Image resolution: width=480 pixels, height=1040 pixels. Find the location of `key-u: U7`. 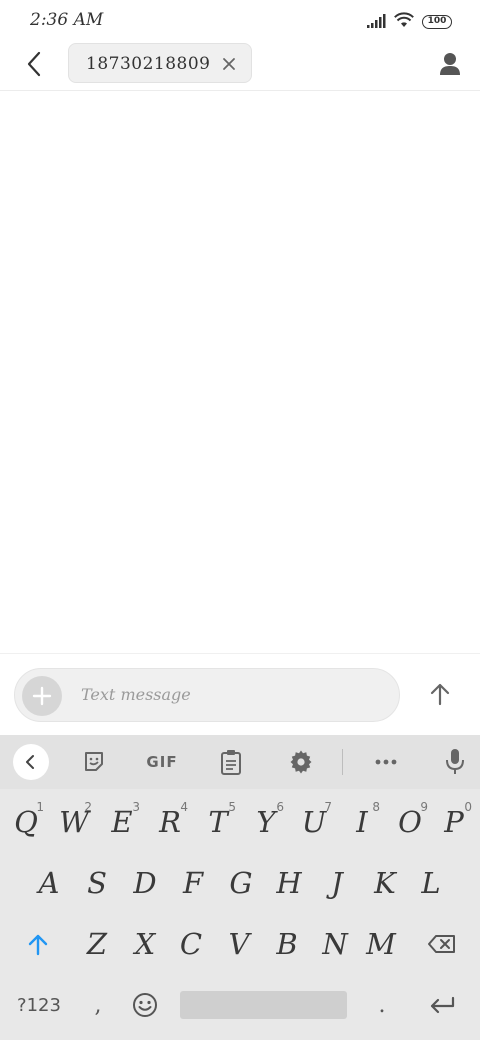

key-u: U7 is located at coordinates (314, 822).